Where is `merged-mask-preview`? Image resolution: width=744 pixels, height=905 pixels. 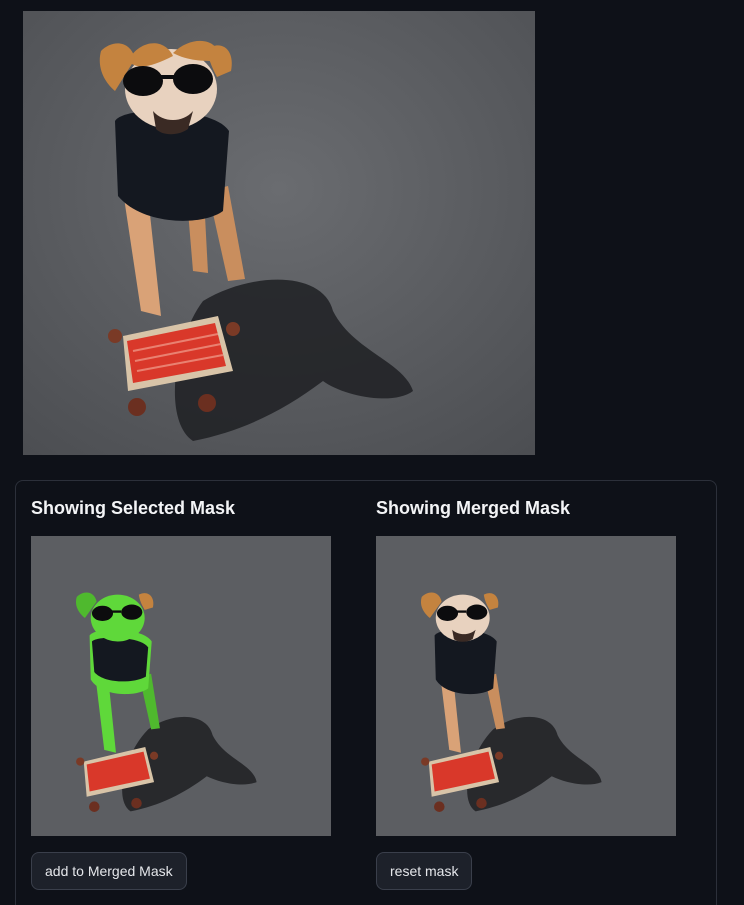
merged-mask-preview is located at coordinates (526, 686).